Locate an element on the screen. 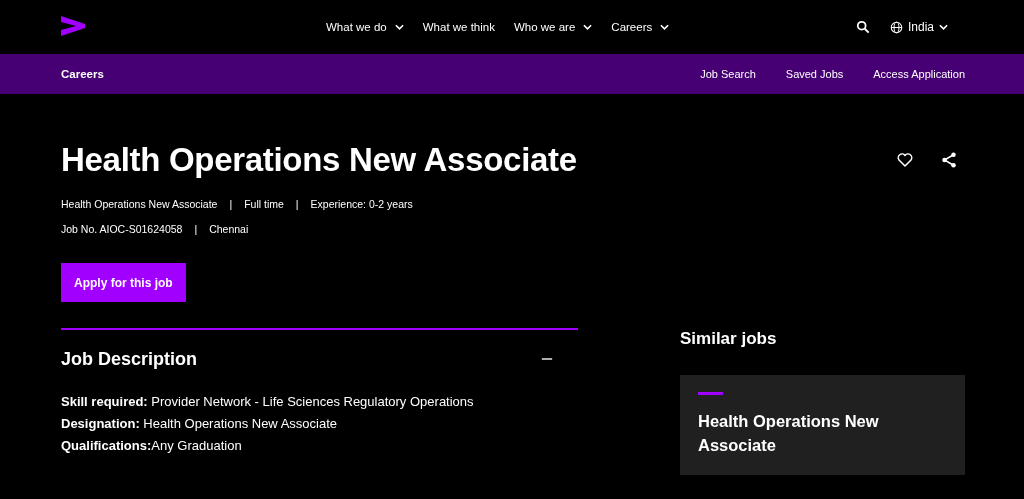 This screenshot has width=1024, height=499. similar-job-card: Health Operations New Associate is located at coordinates (822, 425).